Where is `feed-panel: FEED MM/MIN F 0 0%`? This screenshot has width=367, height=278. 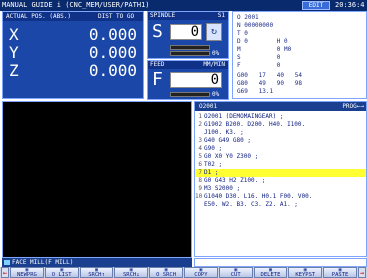
feed-panel: FEED MM/MIN F 0 0% is located at coordinates (188, 80).